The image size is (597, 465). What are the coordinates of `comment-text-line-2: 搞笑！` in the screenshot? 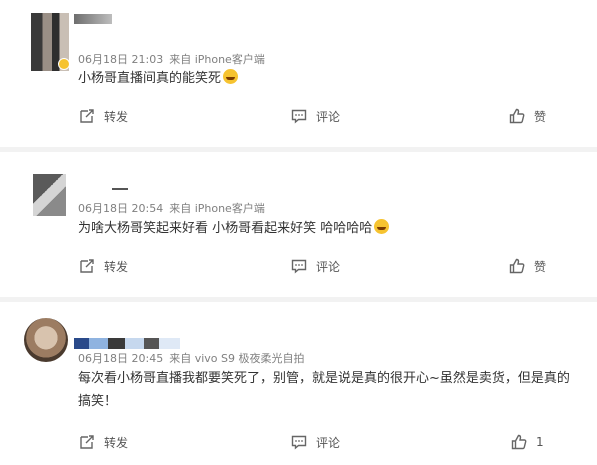 It's located at (98, 401).